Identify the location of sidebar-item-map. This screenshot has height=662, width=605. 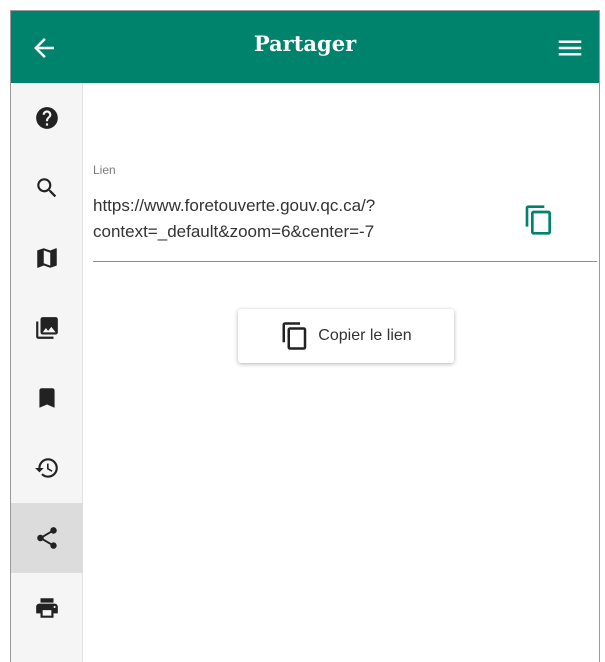
(47, 258).